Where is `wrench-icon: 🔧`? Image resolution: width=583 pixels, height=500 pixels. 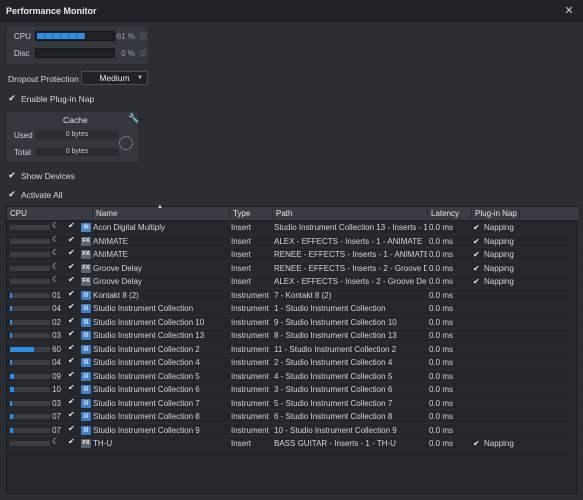
wrench-icon: 🔧 is located at coordinates (133, 118).